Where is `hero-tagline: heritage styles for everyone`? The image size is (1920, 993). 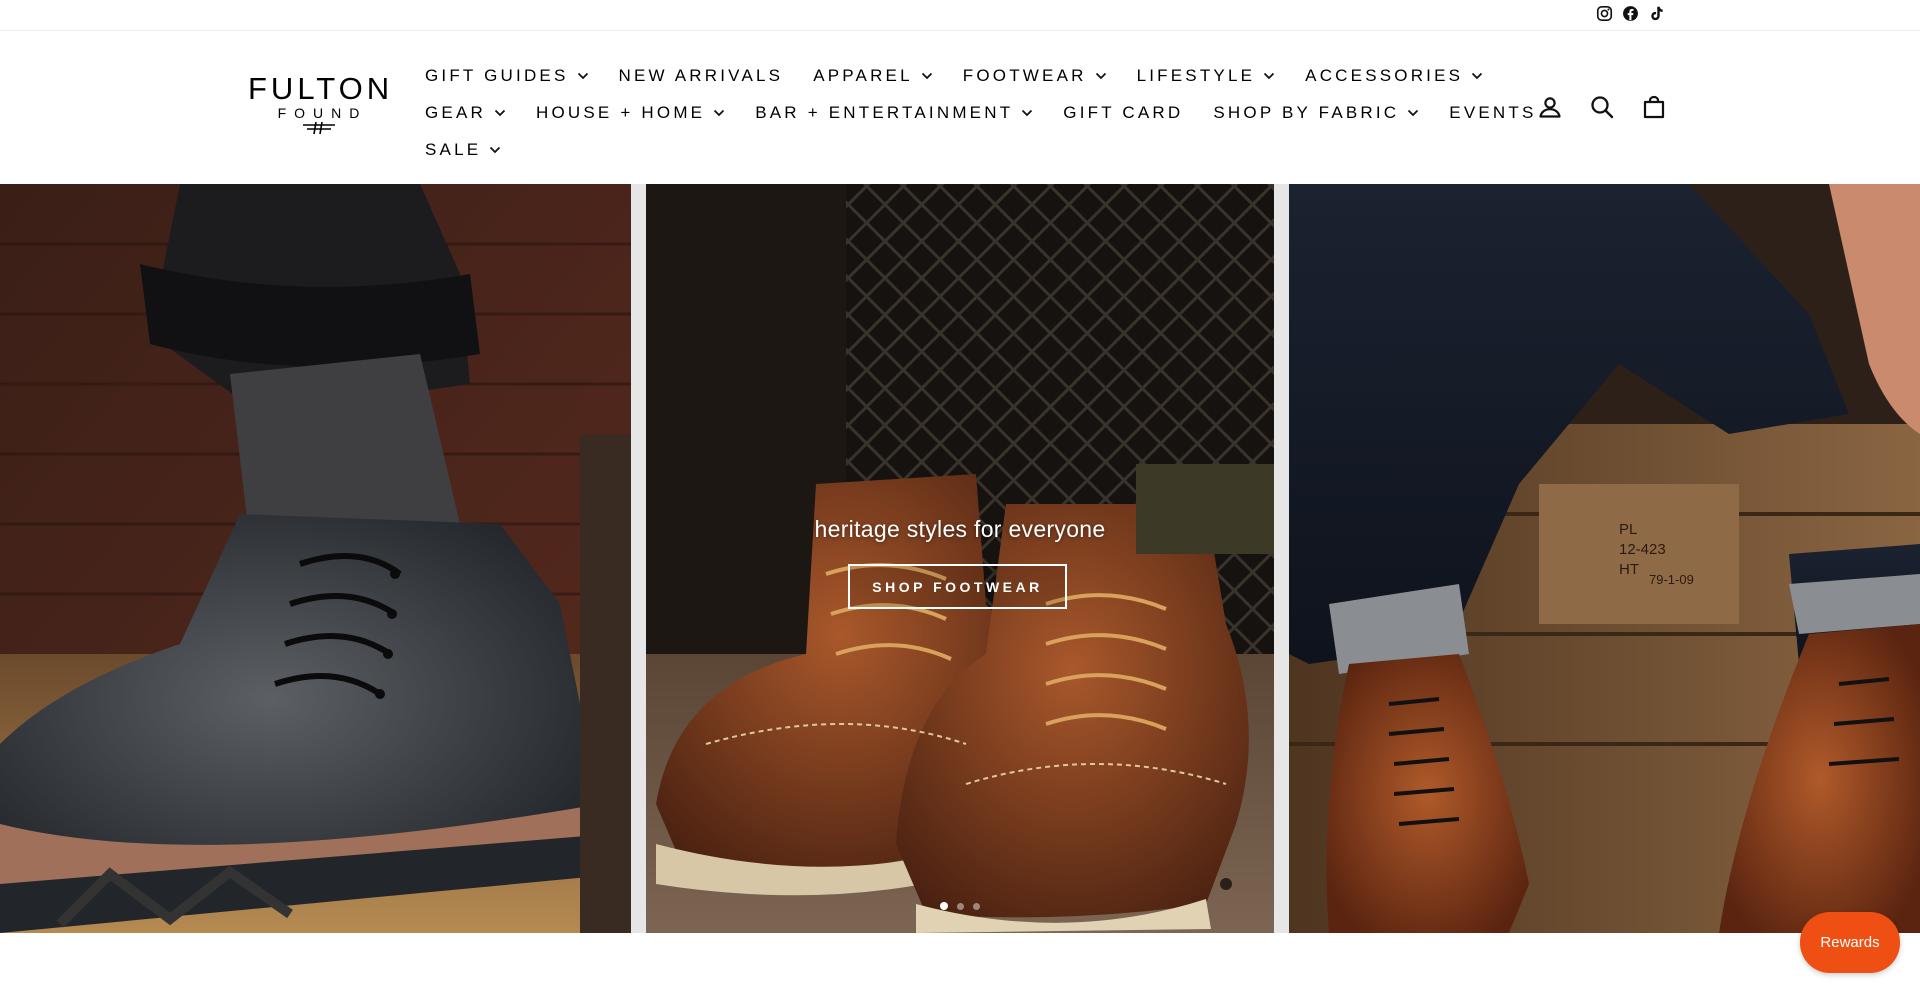 hero-tagline: heritage styles for everyone is located at coordinates (960, 529).